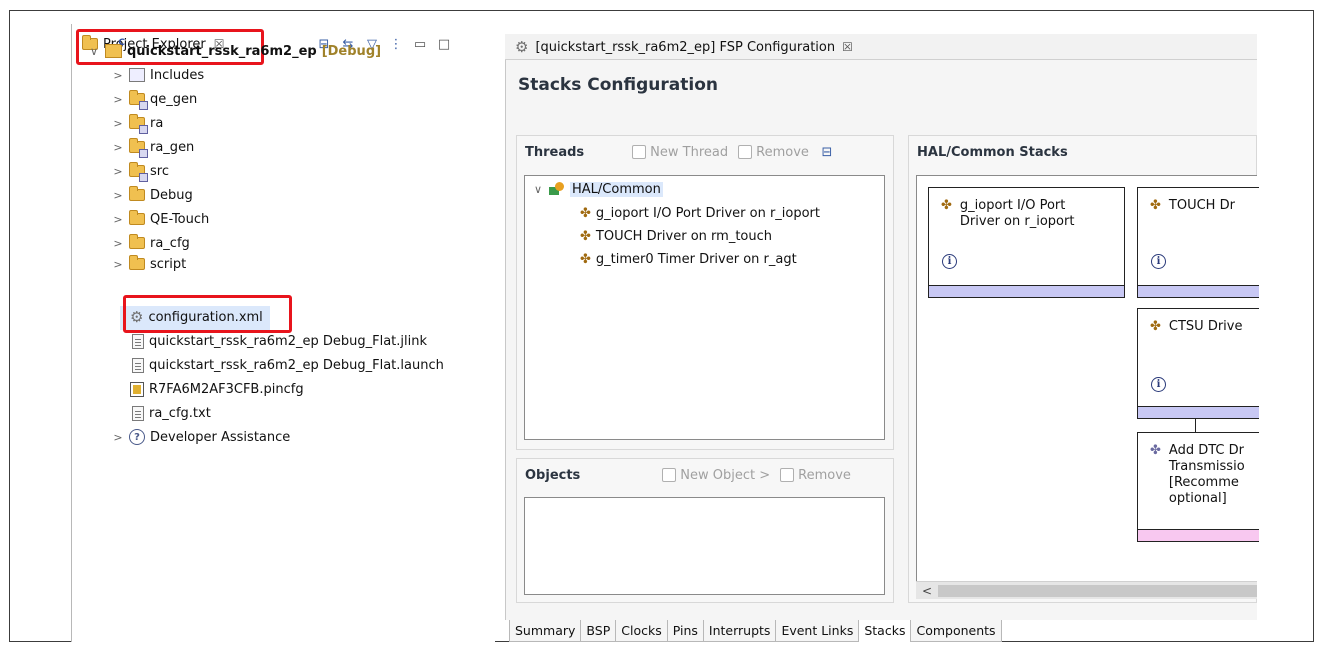 The width and height of the screenshot is (1323, 651). Describe the element at coordinates (1017, 221) in the screenshot. I see `stack-card-line: Driver on r_ioport` at that location.